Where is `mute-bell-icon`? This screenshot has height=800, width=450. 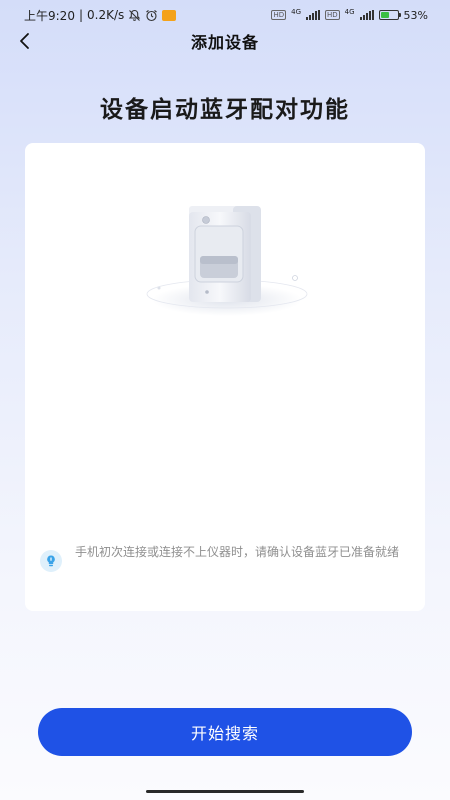
mute-bell-icon is located at coordinates (134, 15).